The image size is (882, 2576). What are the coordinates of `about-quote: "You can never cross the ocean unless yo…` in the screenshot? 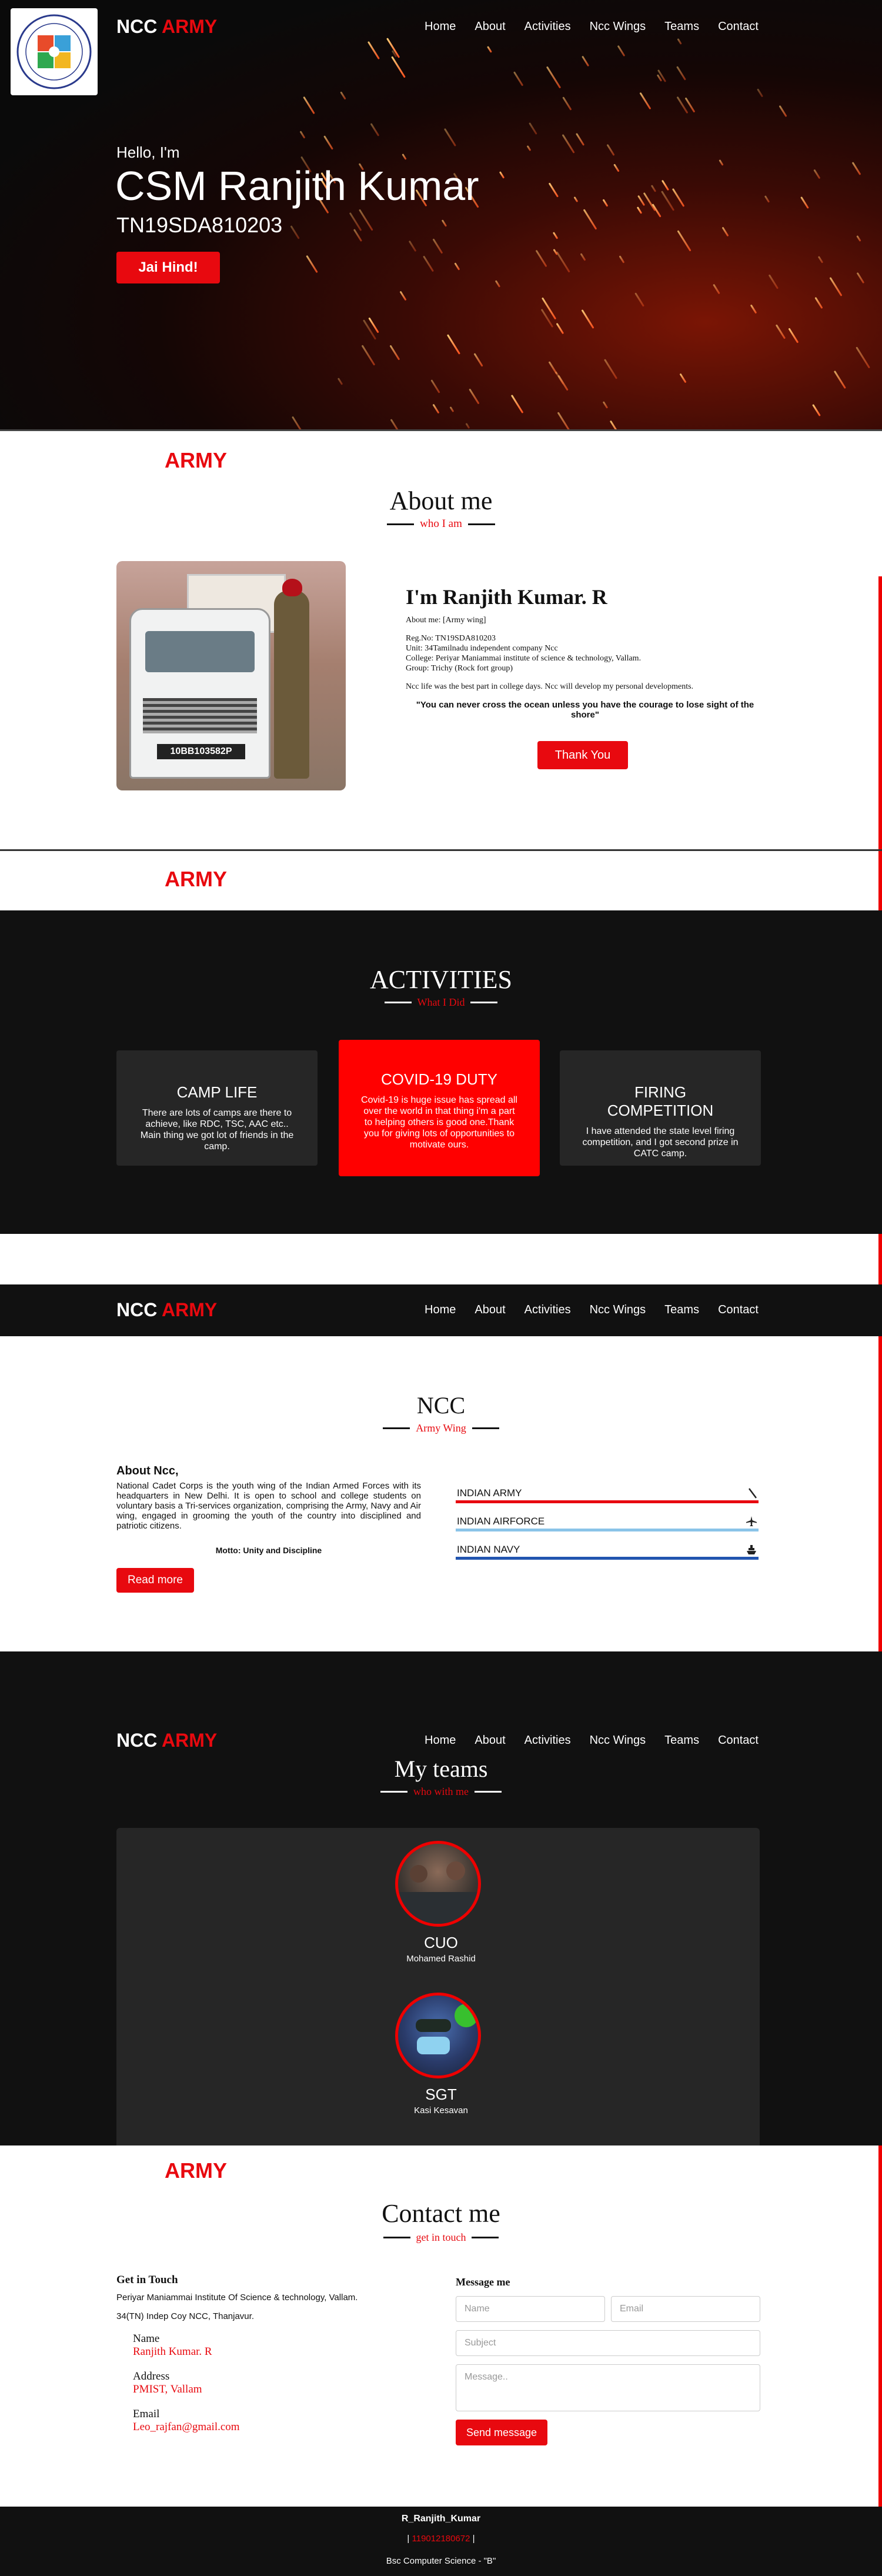 It's located at (585, 710).